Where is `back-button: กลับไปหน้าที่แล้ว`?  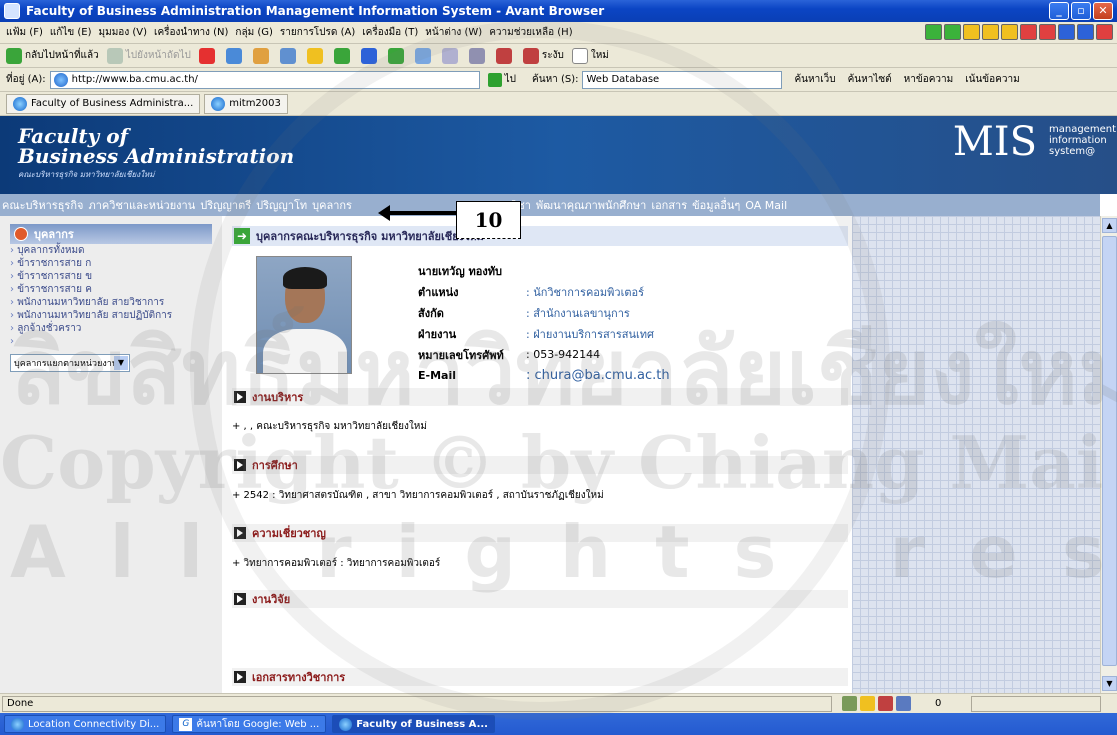
back-button: กลับไปหน้าที่แล้ว is located at coordinates (52, 55).